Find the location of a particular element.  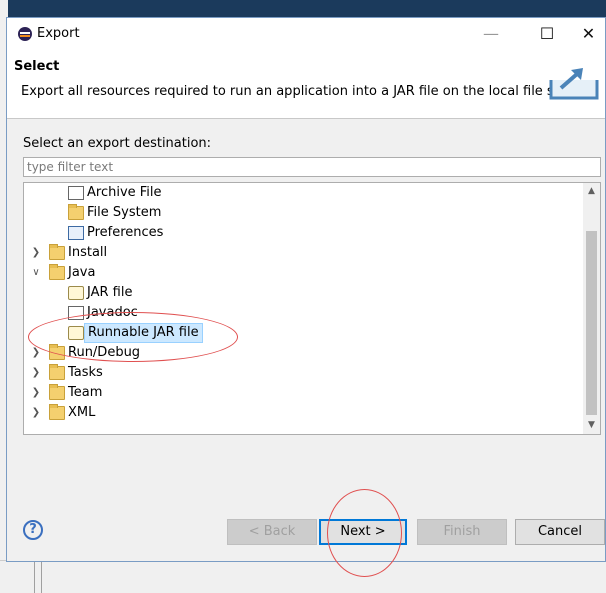

tree-item-team: ❯ Team is located at coordinates (301, 393).